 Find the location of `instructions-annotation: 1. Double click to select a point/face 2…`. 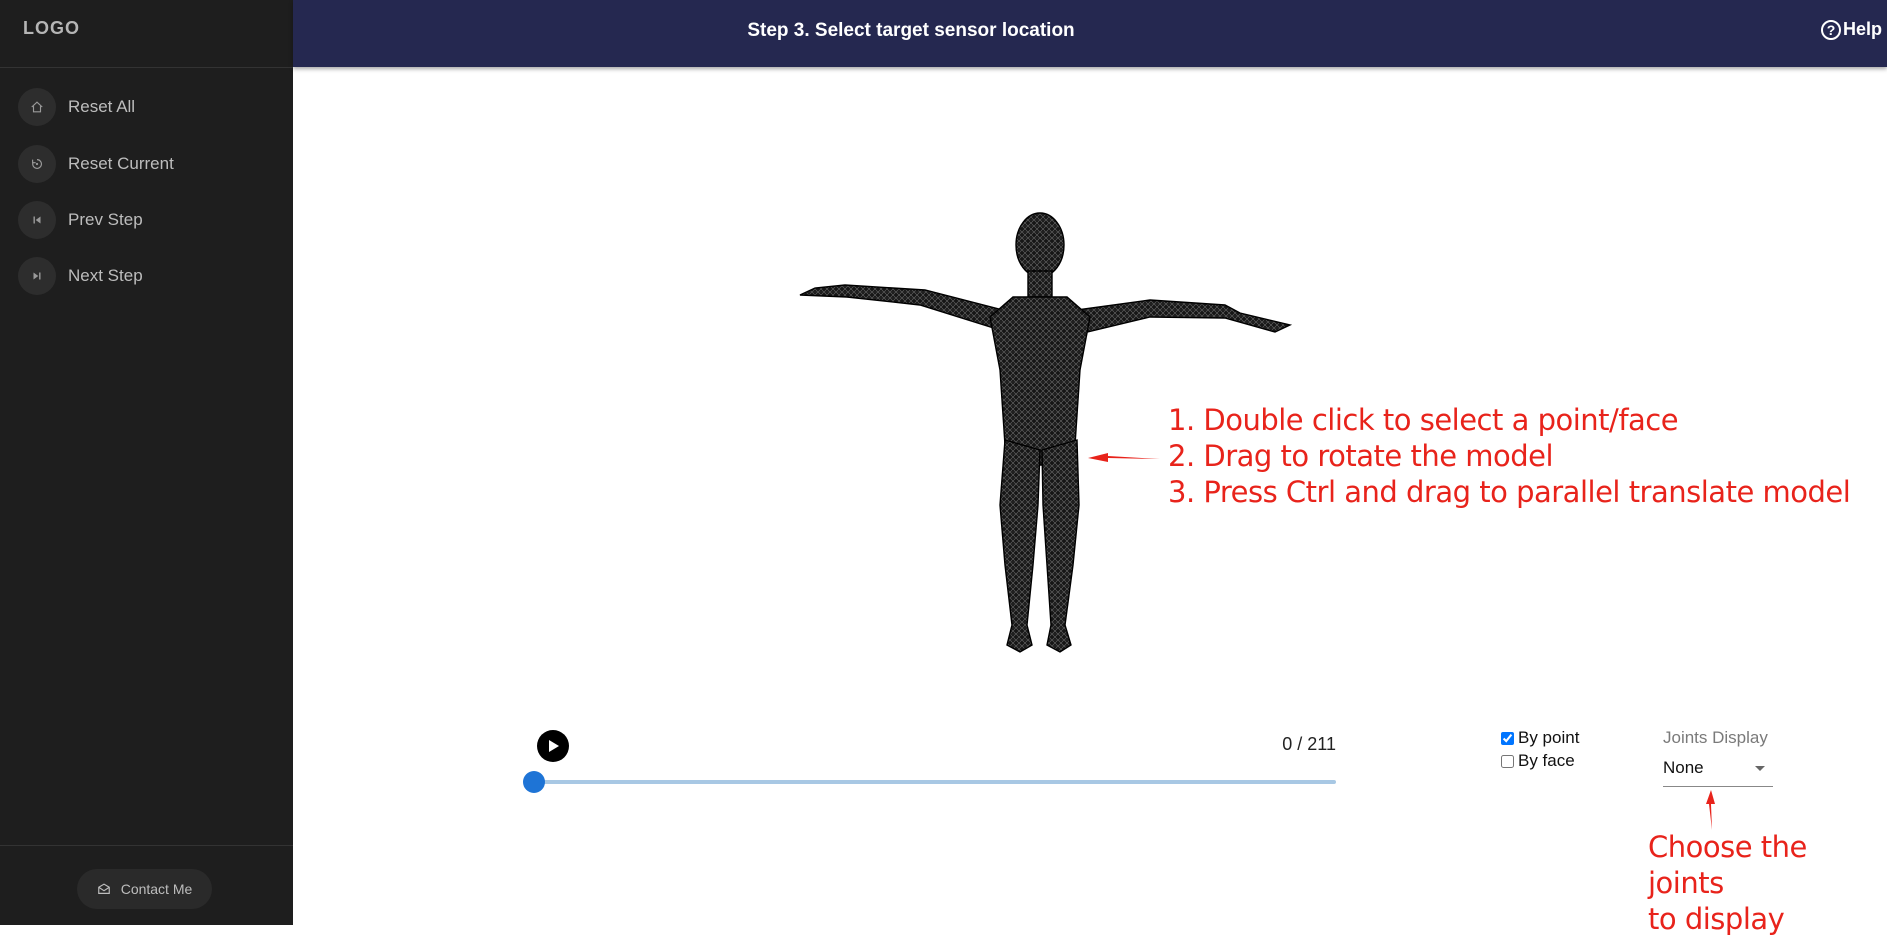

instructions-annotation: 1. Double click to select a point/face 2… is located at coordinates (1509, 456).